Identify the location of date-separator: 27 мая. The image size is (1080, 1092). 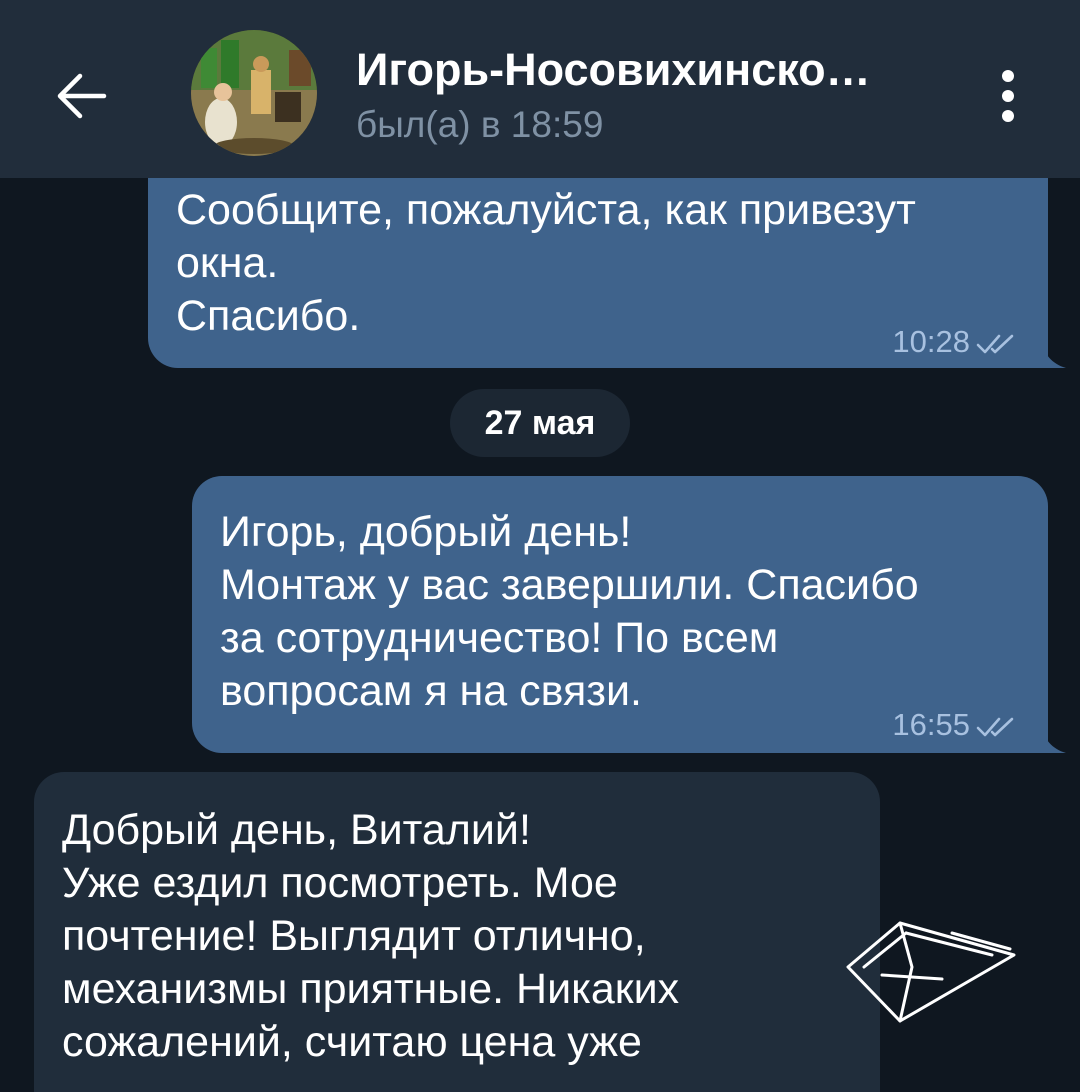
(540, 423).